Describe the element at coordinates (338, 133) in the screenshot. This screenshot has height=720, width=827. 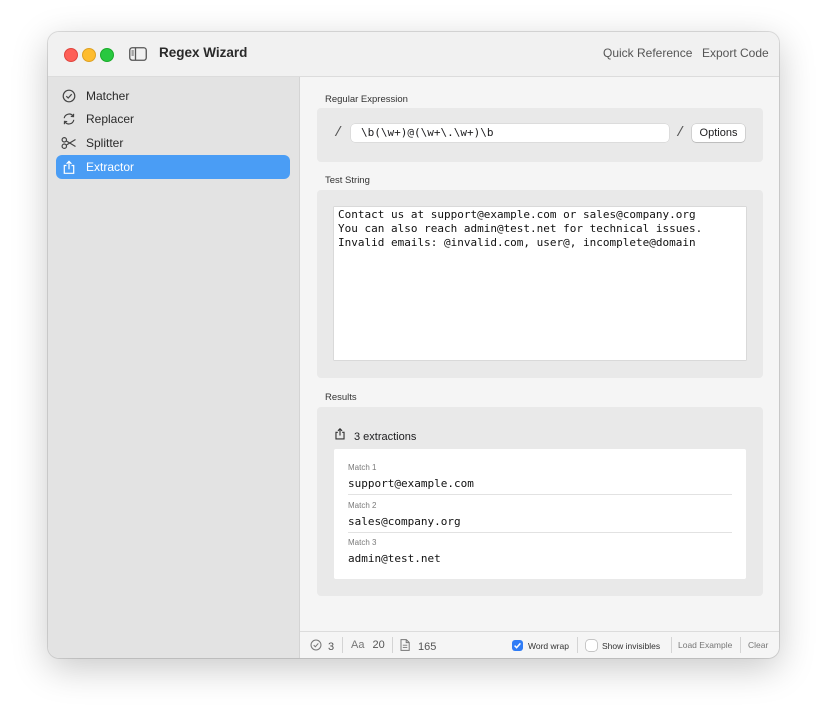
I see `regex-open-delimiter: /` at that location.